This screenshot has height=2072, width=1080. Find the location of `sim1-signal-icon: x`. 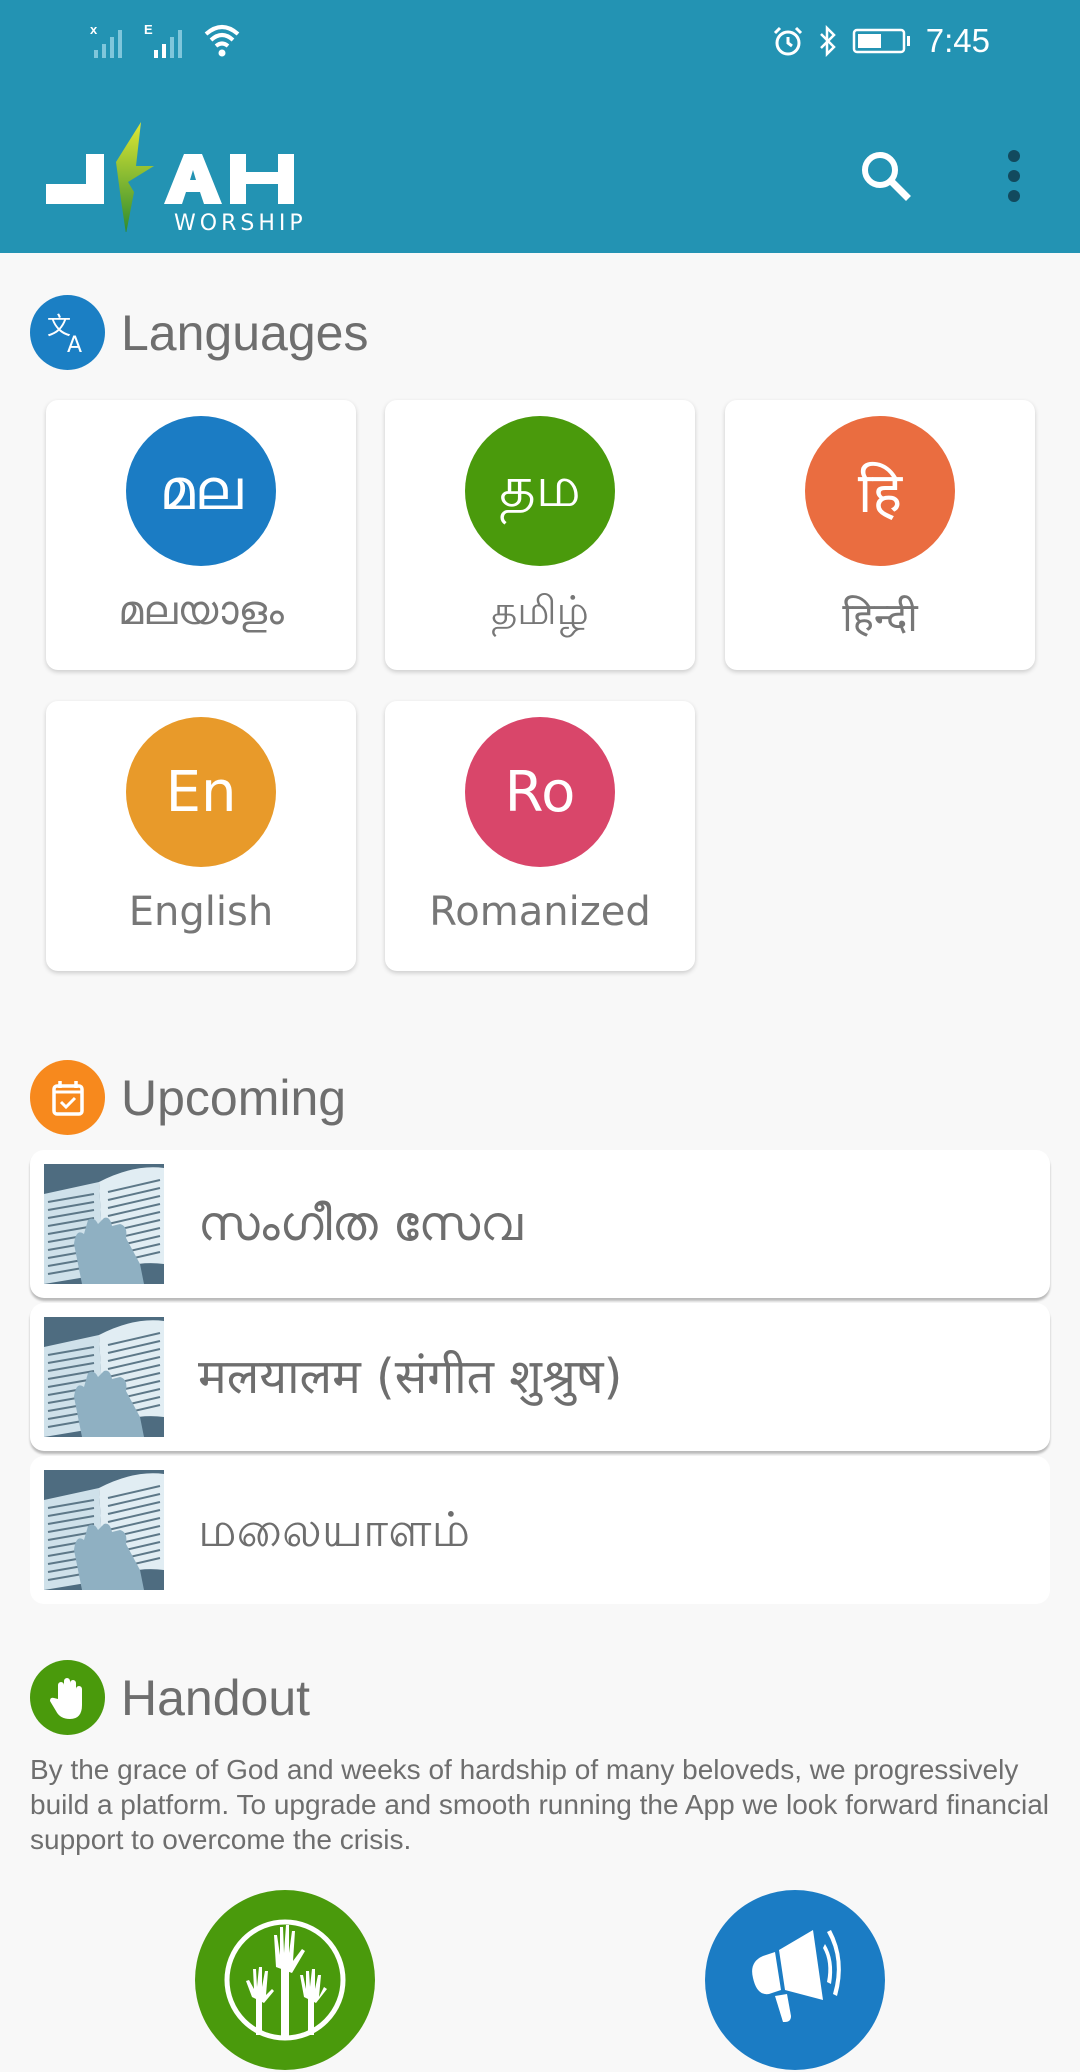

sim1-signal-icon: x is located at coordinates (106, 40).